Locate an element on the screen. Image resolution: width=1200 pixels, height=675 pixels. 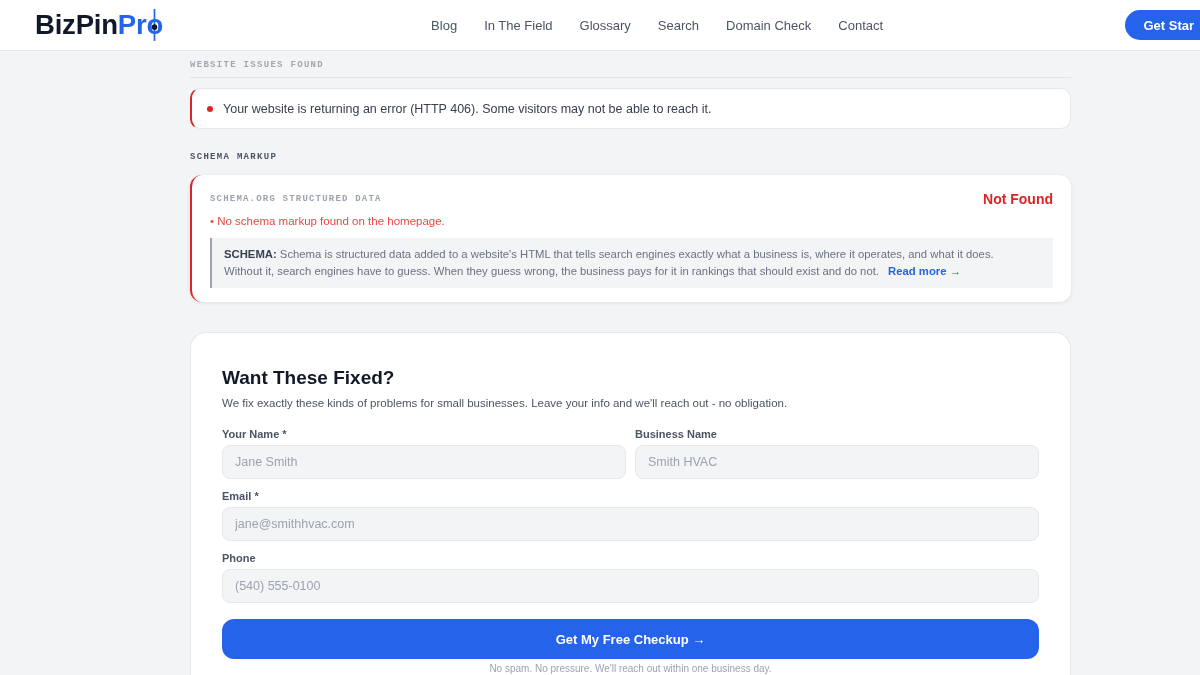
check-status: Not Found is located at coordinates (1018, 199).